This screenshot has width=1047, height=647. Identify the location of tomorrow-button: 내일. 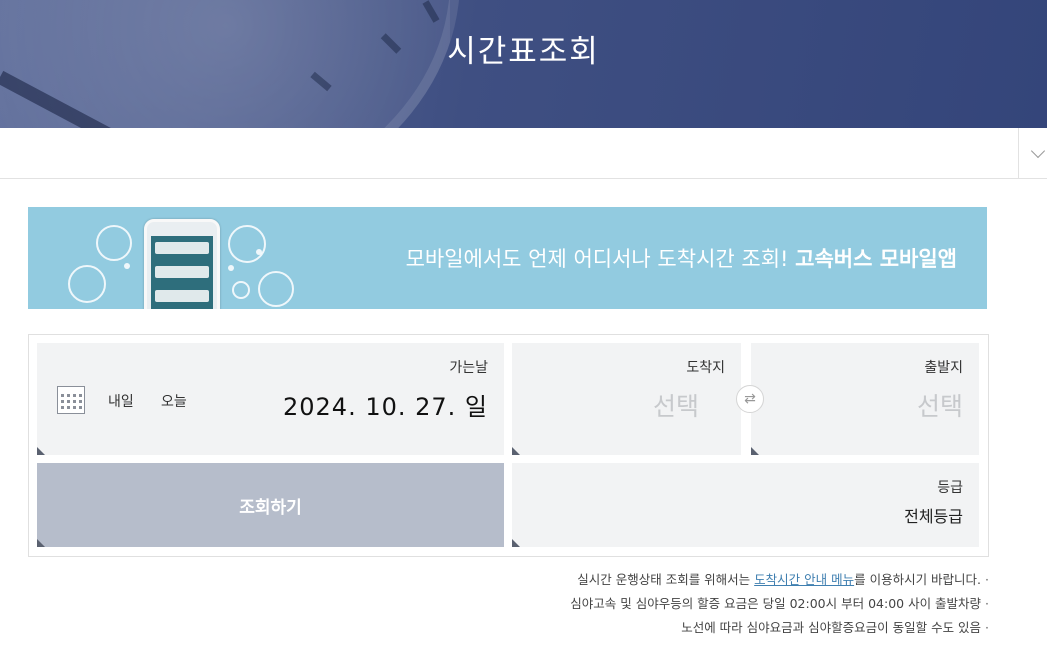
(121, 401).